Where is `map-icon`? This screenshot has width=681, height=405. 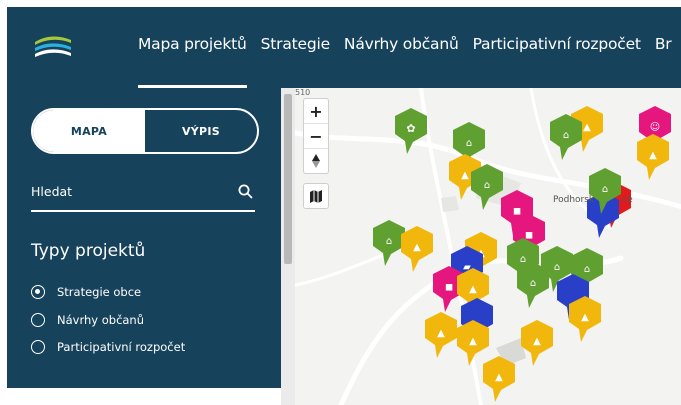 map-icon is located at coordinates (316, 196).